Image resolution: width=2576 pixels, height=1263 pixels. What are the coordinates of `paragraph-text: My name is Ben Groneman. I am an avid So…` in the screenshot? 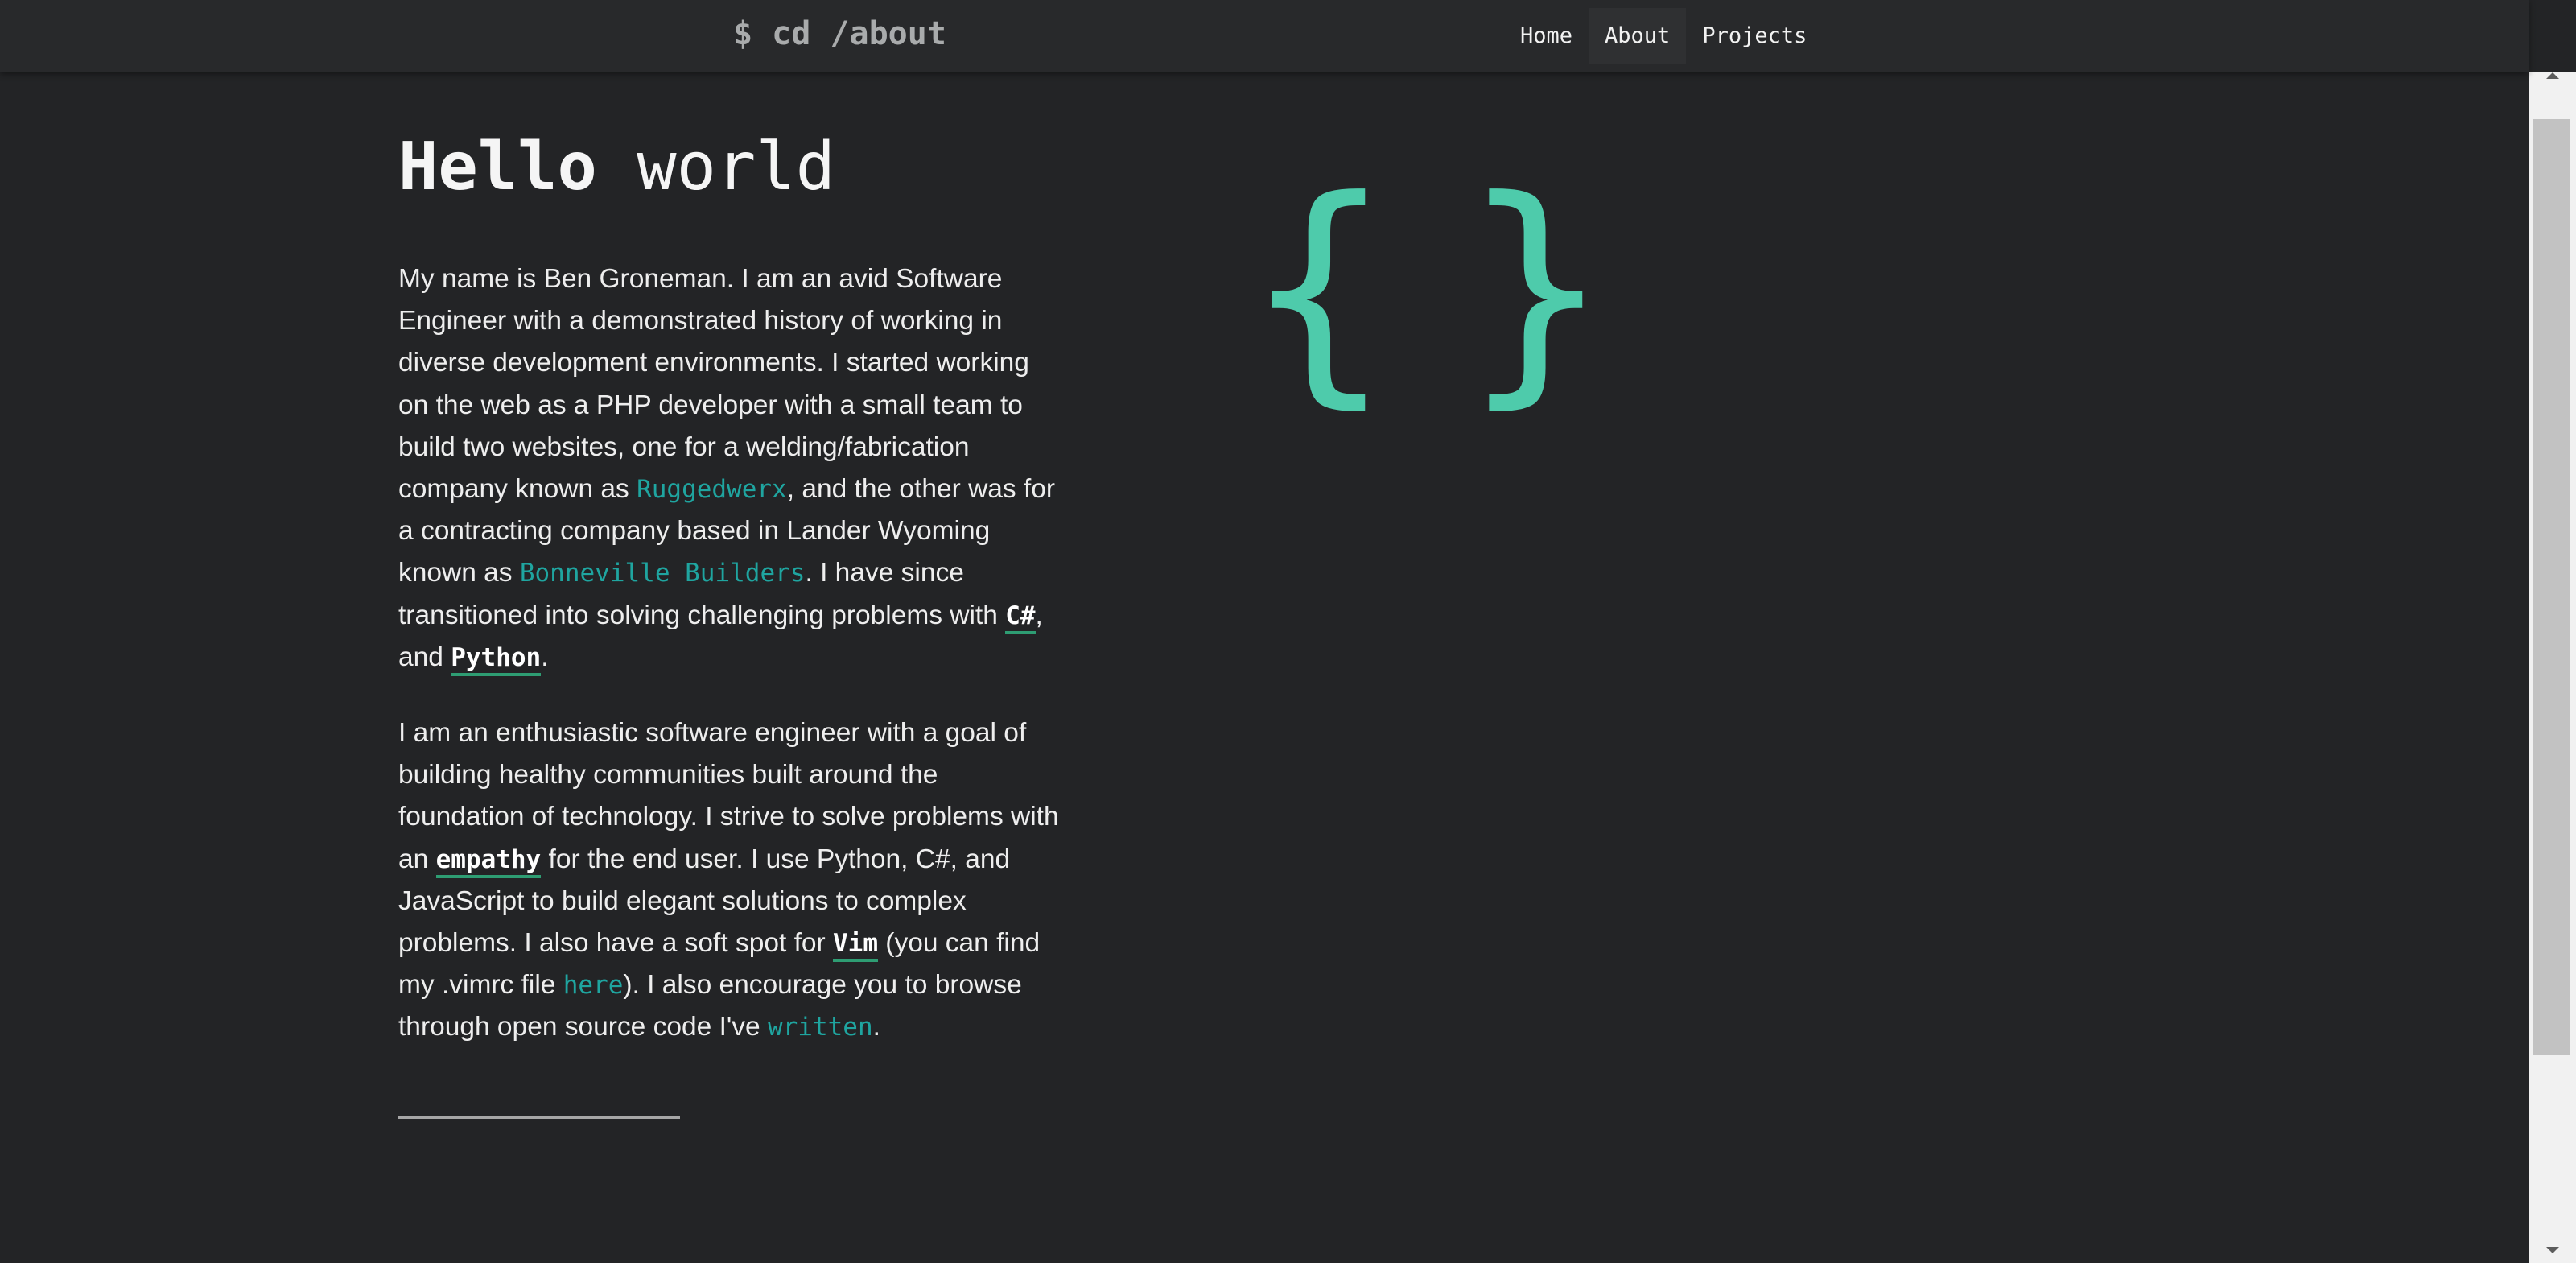 It's located at (713, 384).